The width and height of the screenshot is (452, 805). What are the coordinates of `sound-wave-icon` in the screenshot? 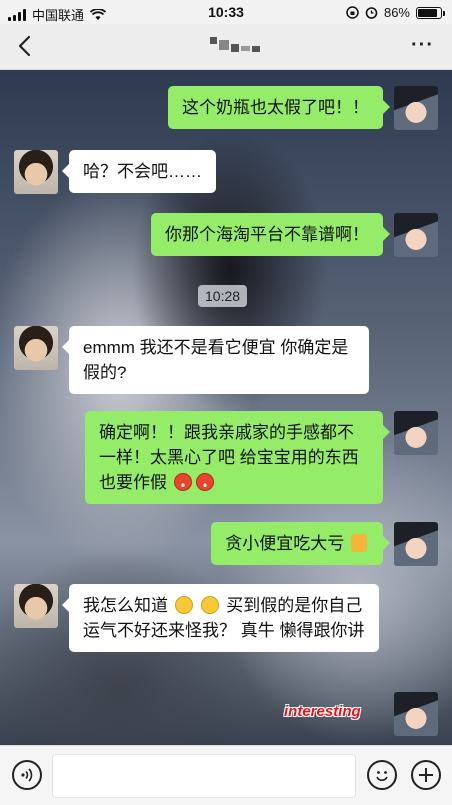 It's located at (27, 775).